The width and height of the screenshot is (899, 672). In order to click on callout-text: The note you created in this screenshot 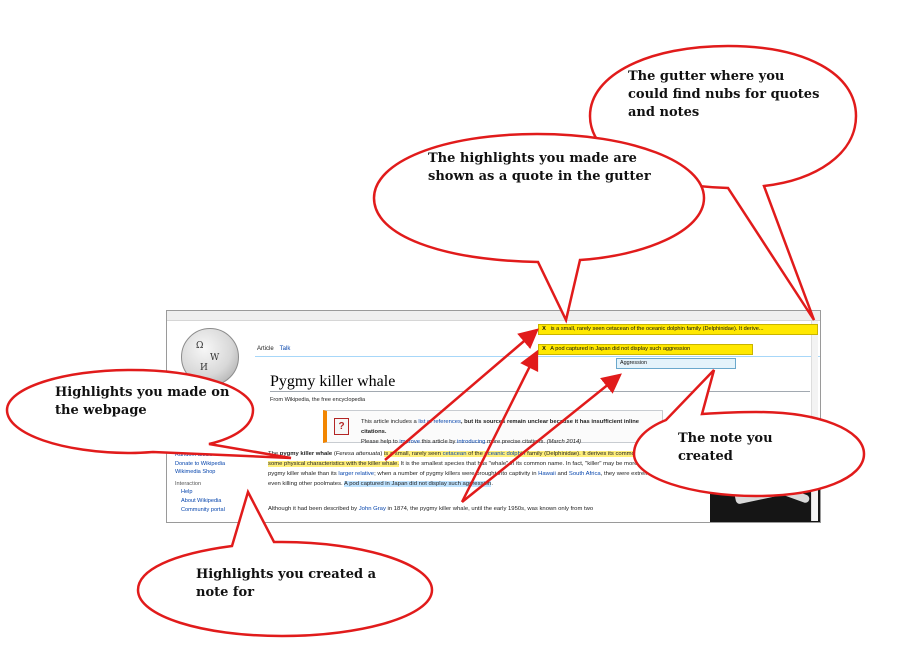, I will do `click(725, 447)`.